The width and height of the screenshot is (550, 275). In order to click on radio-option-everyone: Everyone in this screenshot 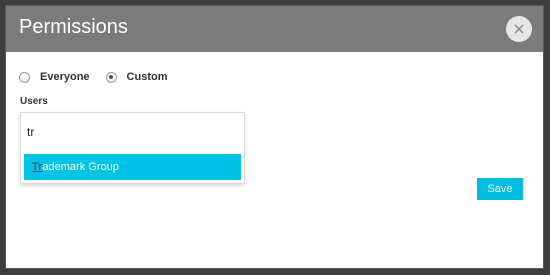, I will do `click(54, 77)`.